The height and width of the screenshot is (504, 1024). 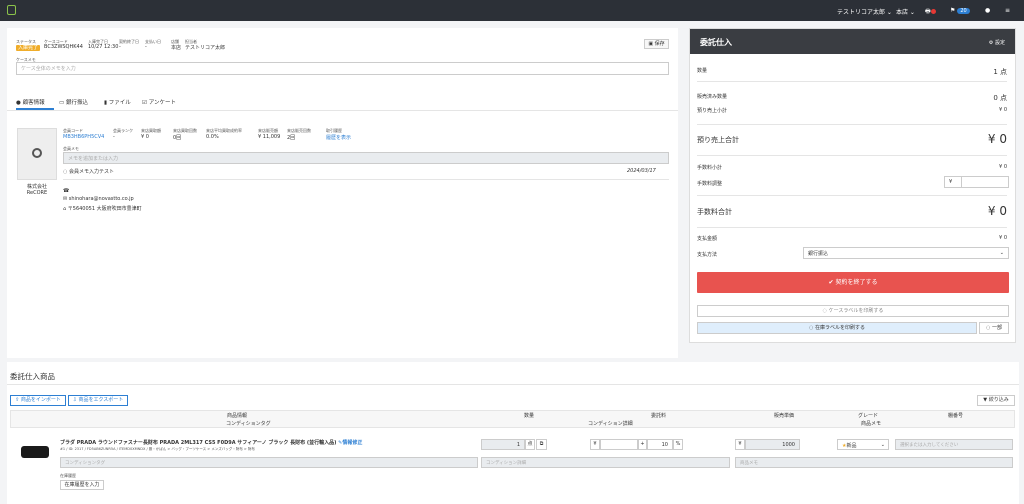 I want to click on batch-label: 一部, so click(x=996, y=328).